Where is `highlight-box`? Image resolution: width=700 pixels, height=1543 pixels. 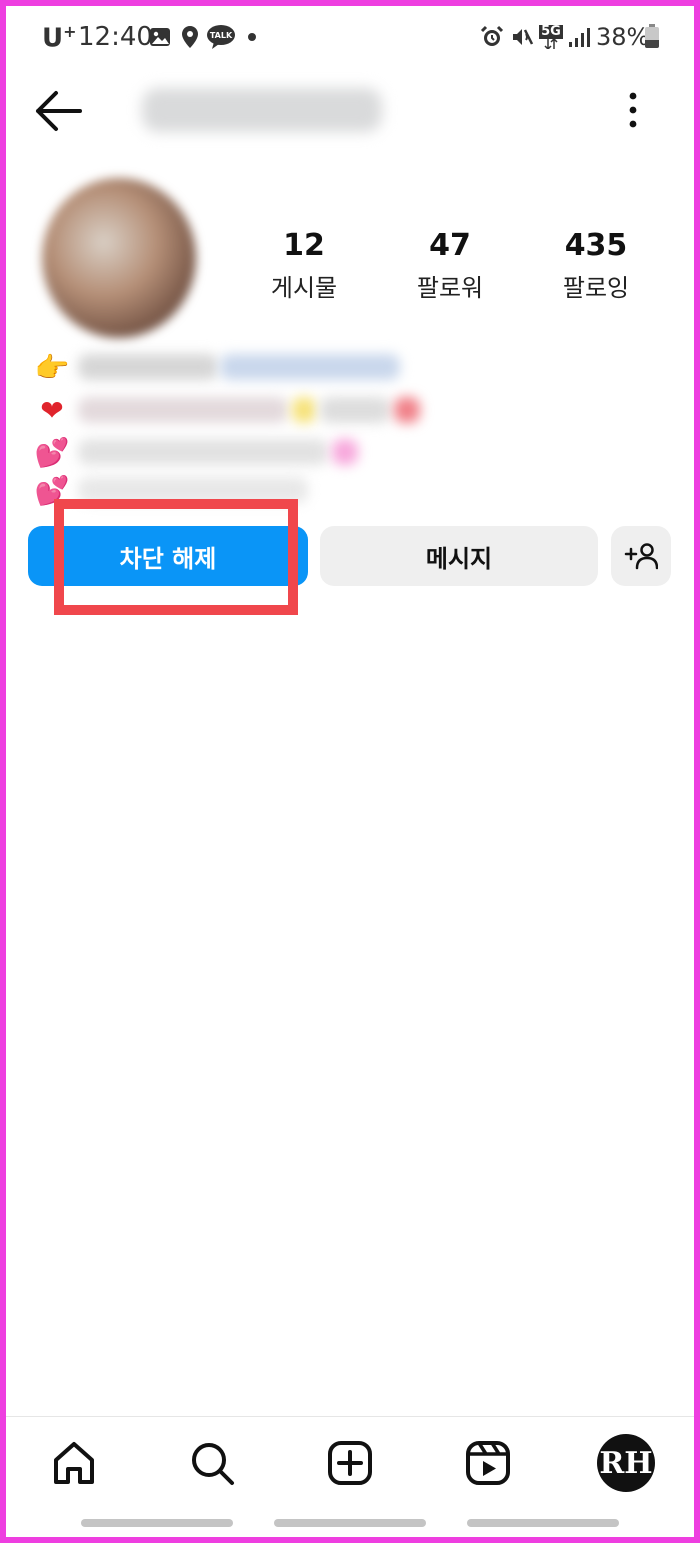
highlight-box is located at coordinates (176, 557).